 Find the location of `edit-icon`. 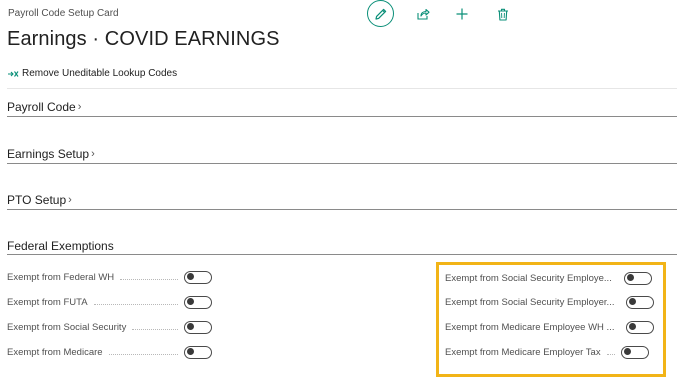

edit-icon is located at coordinates (380, 14).